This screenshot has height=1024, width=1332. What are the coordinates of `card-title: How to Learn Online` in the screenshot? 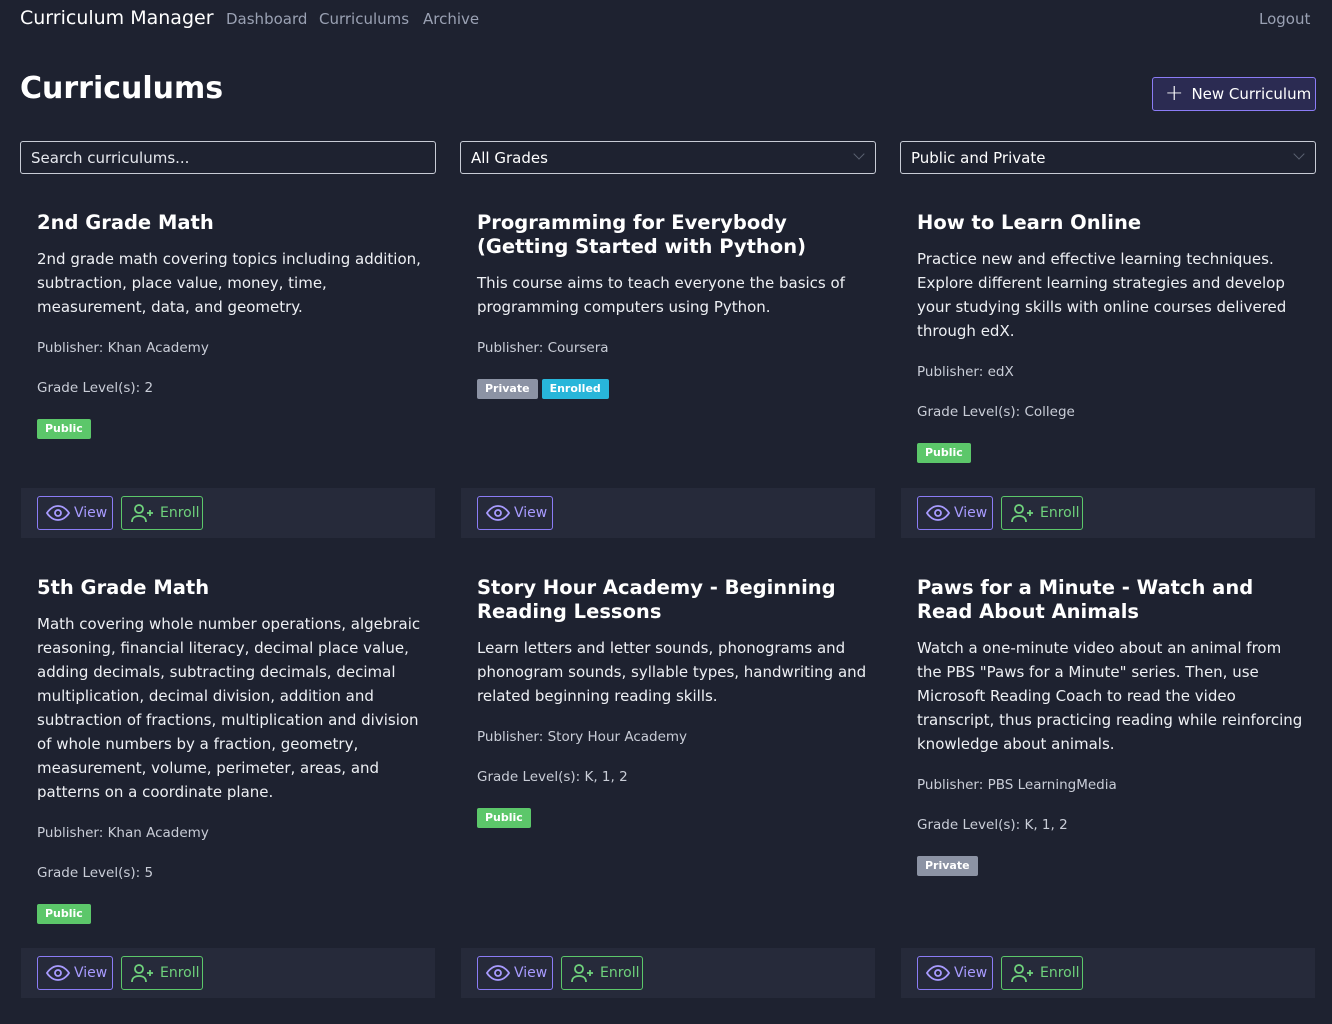 It's located at (1029, 222).